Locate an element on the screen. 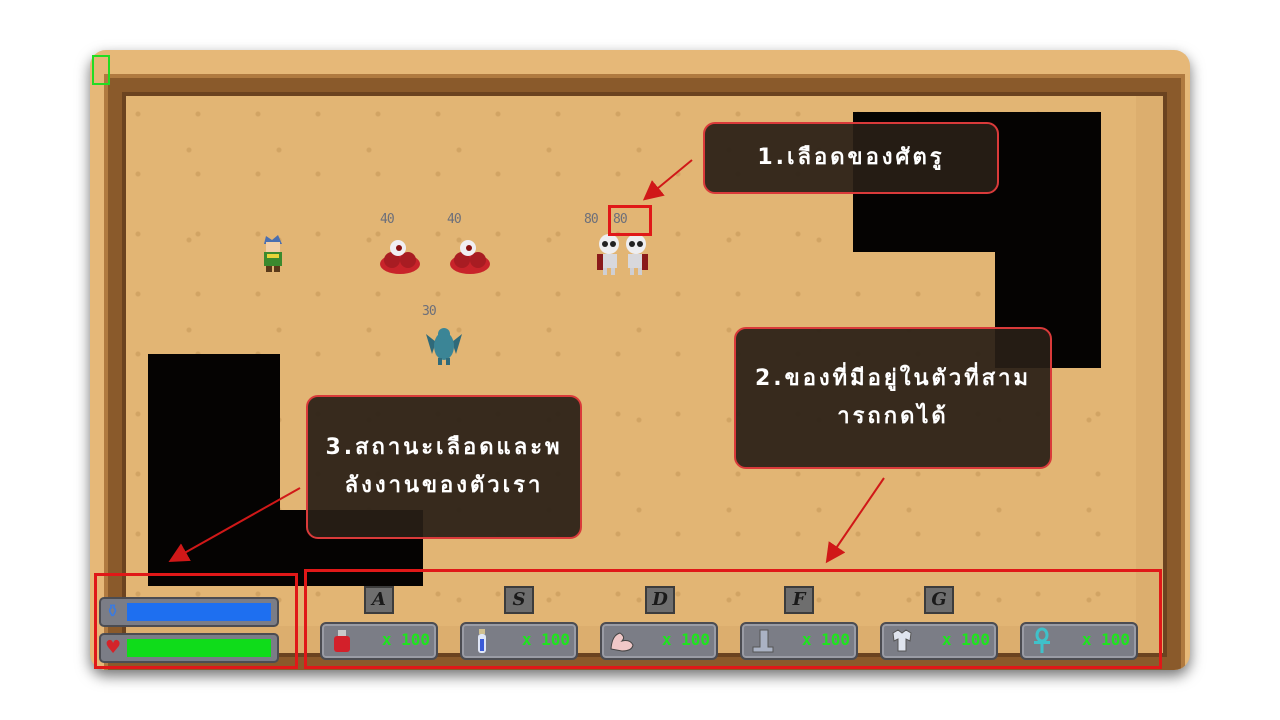  hotkey-d: D is located at coordinates (660, 600).